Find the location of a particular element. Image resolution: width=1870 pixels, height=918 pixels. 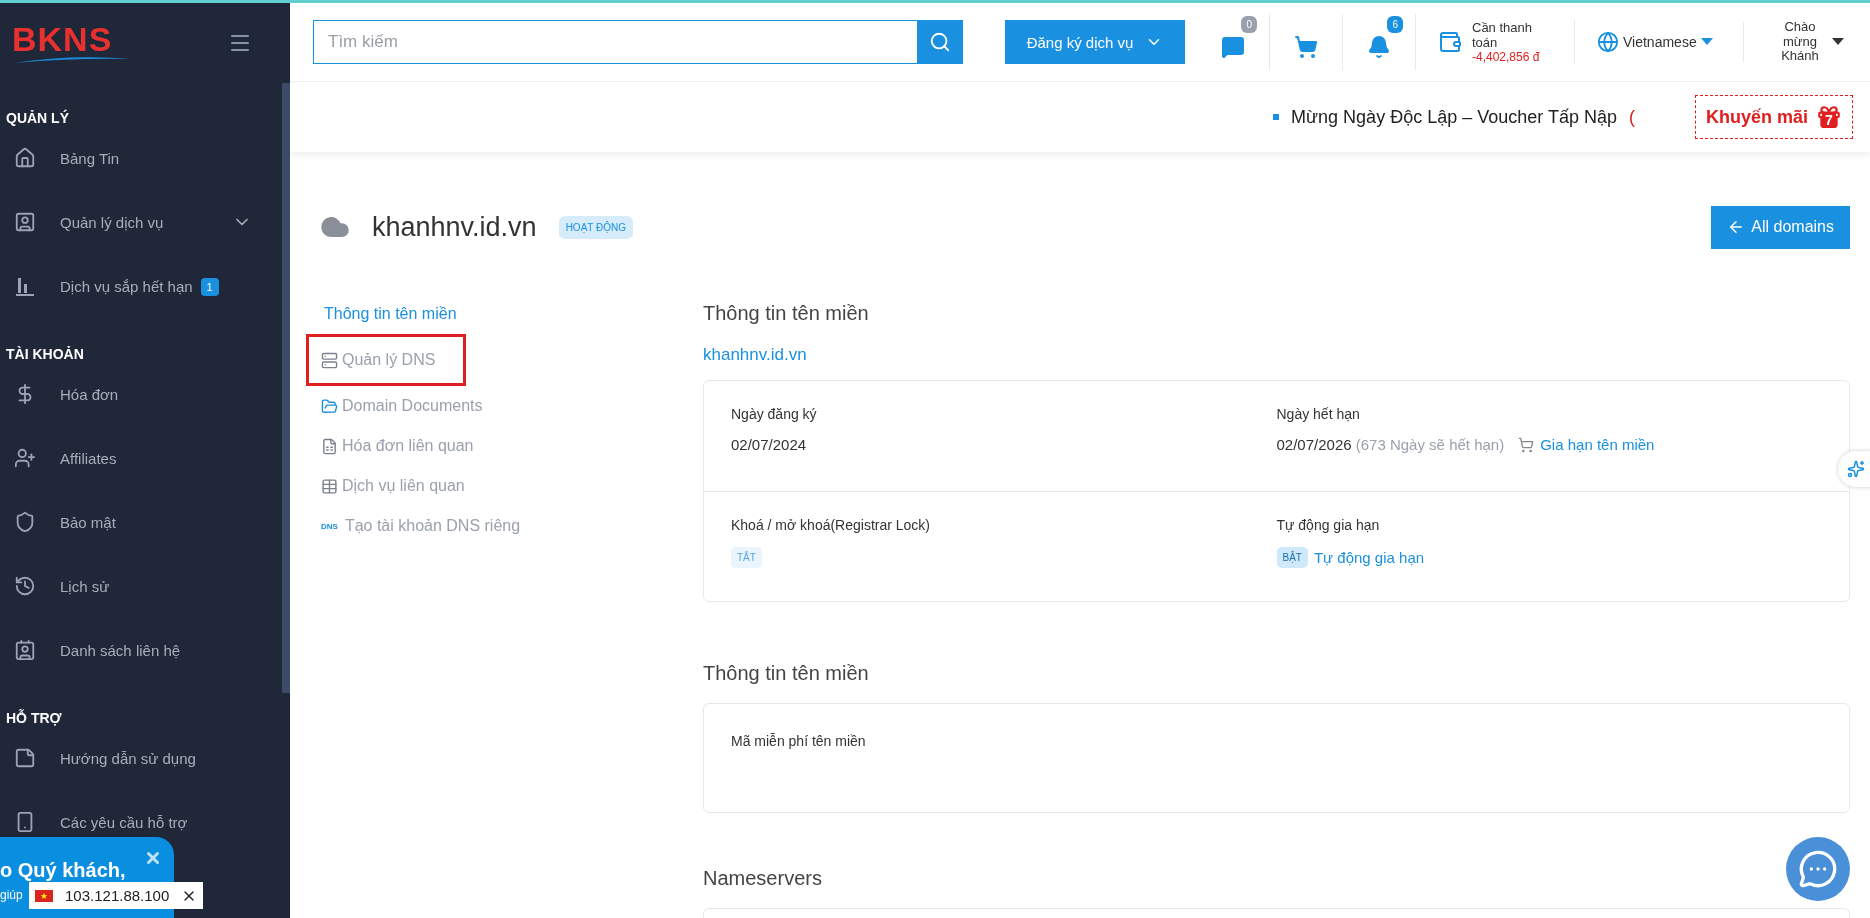

bell-icon is located at coordinates (1379, 47).